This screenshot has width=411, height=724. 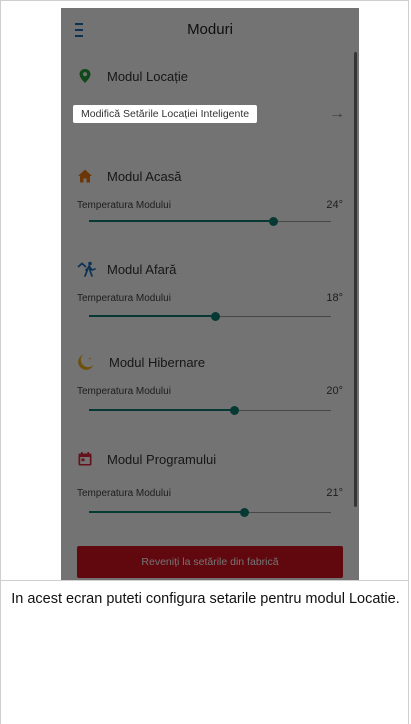 I want to click on smart-location-settings-row: Modifică Setările Locației Inteligente →, so click(x=210, y=116).